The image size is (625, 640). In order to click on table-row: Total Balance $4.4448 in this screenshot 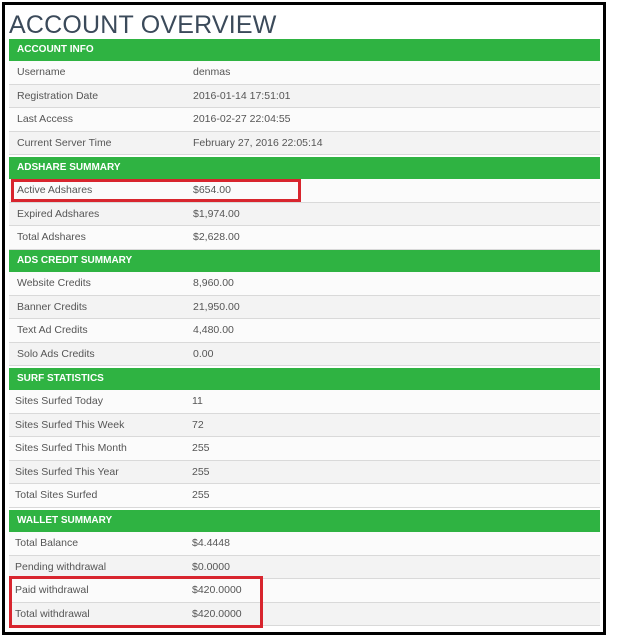, I will do `click(304, 544)`.